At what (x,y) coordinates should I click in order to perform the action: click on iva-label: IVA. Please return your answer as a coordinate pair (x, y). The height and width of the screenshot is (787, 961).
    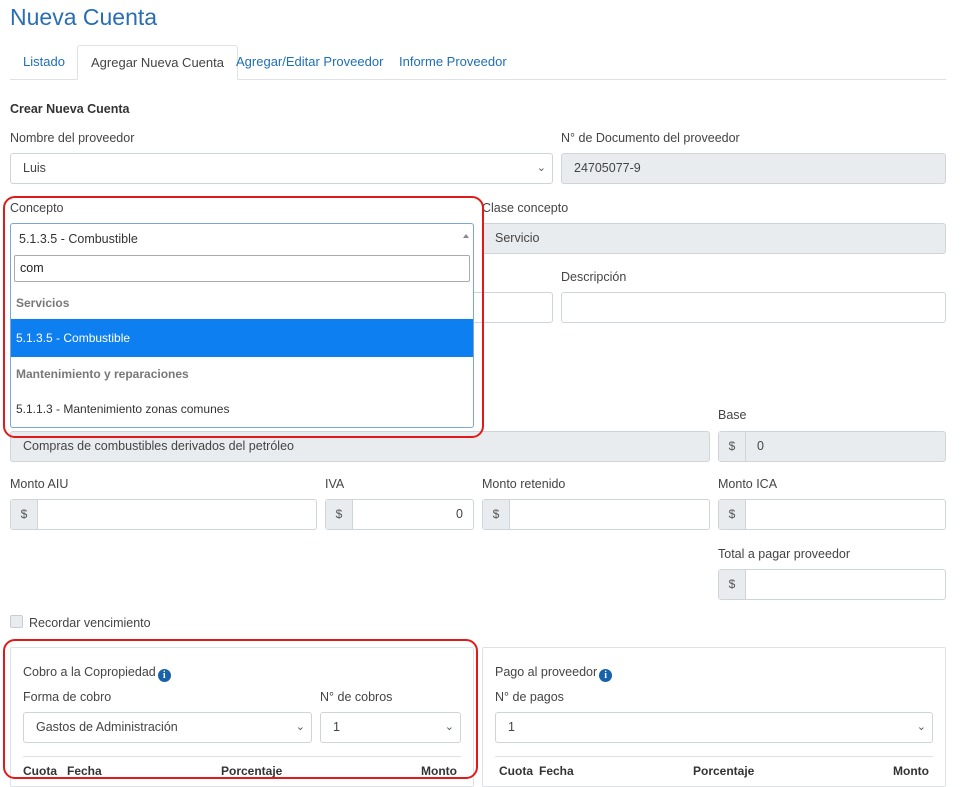
    Looking at the image, I should click on (335, 484).